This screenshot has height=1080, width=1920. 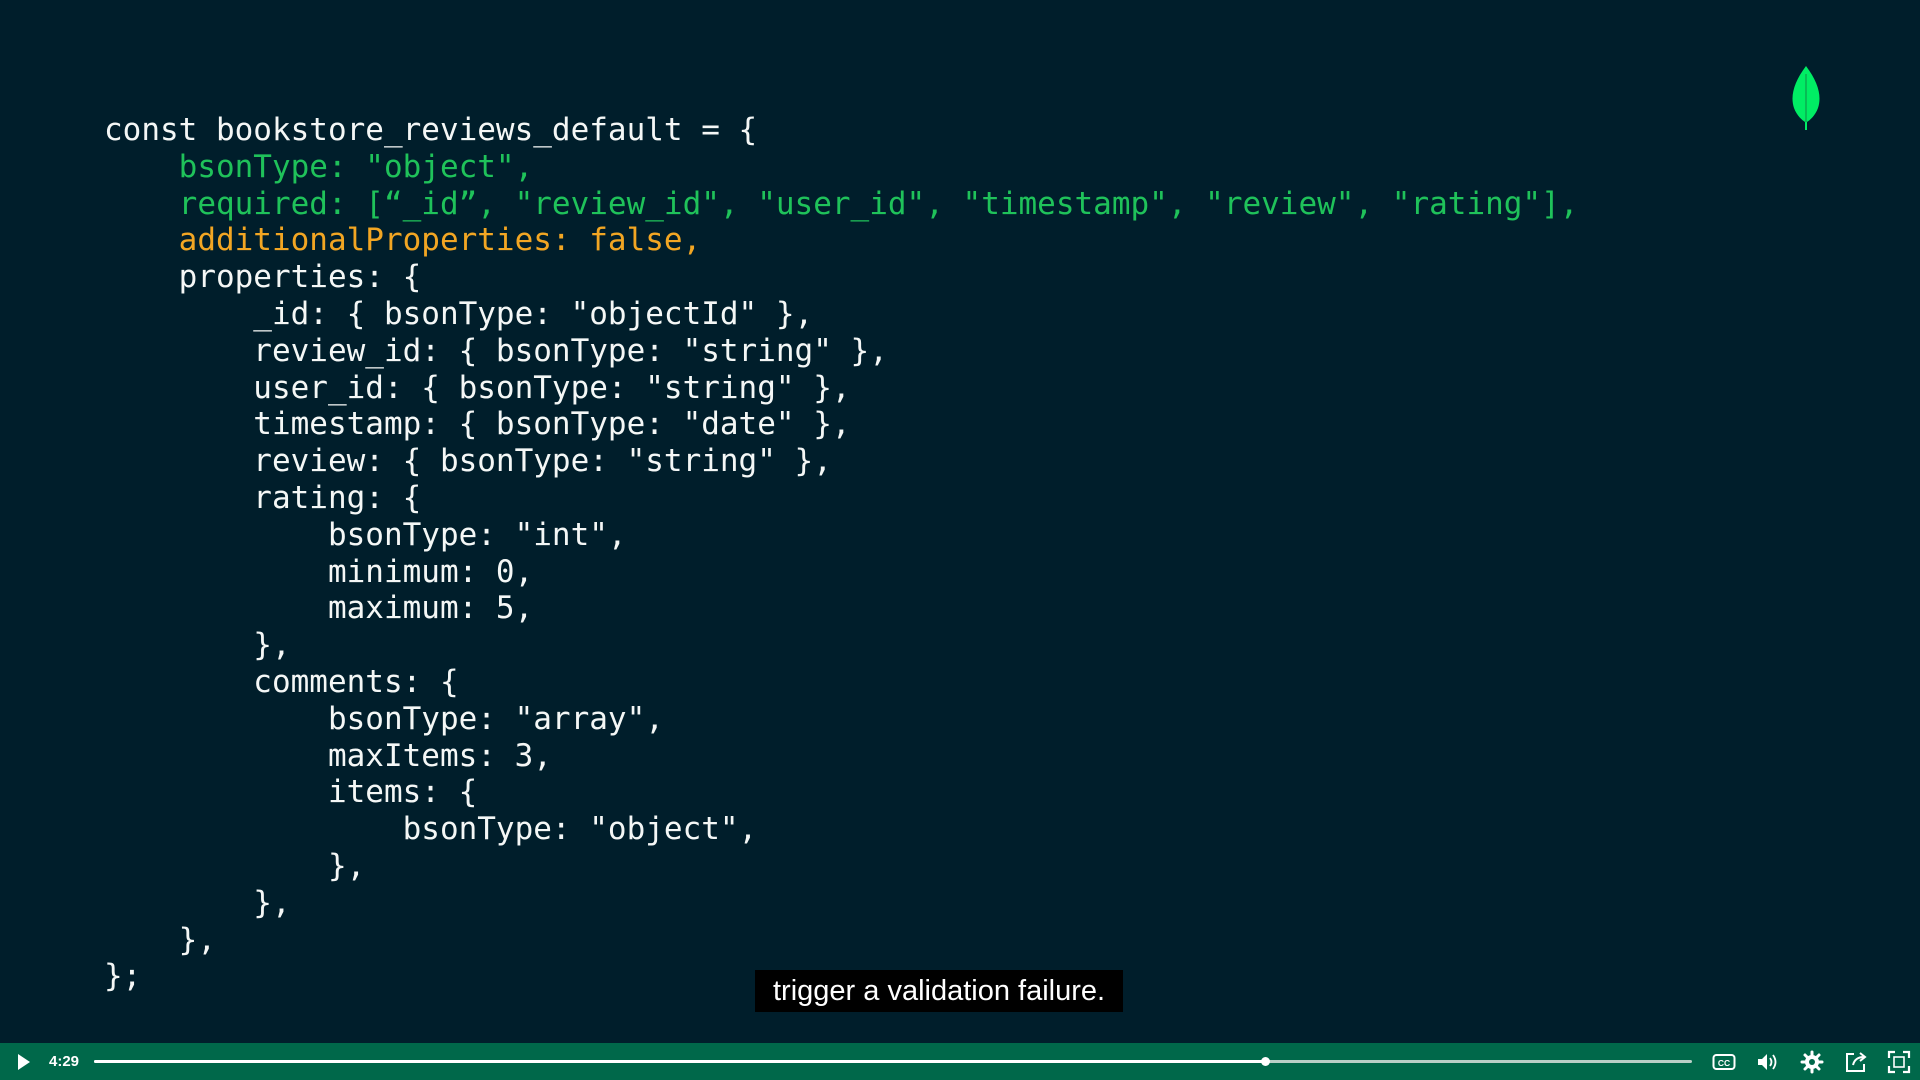 I want to click on code-token: user_id: { bsonType: "string" },, so click(x=477, y=387).